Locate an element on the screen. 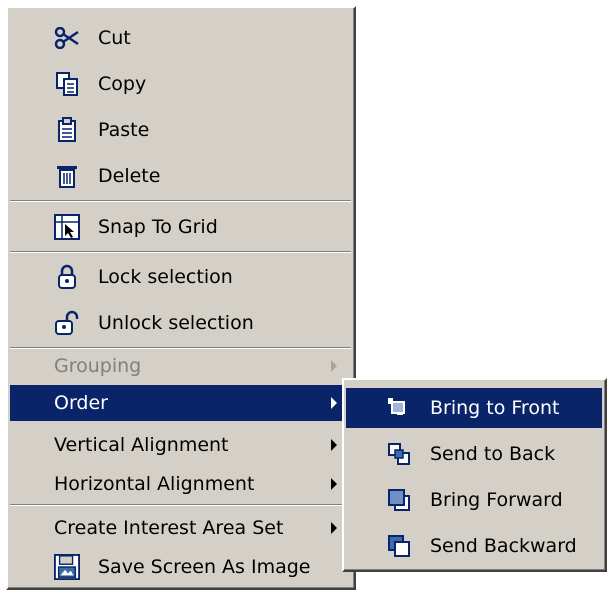 Image resolution: width=607 pixels, height=596 pixels. menu-item-label: Delete is located at coordinates (129, 176).